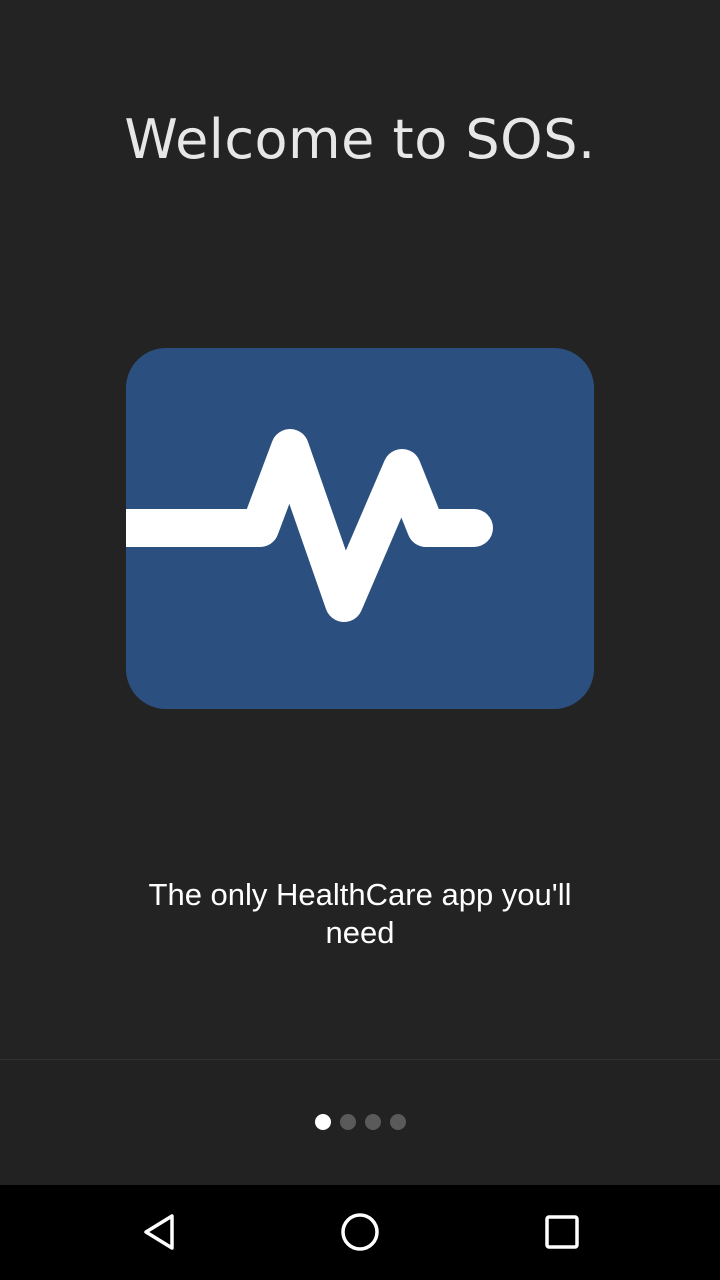  I want to click on home-circle-icon, so click(360, 1232).